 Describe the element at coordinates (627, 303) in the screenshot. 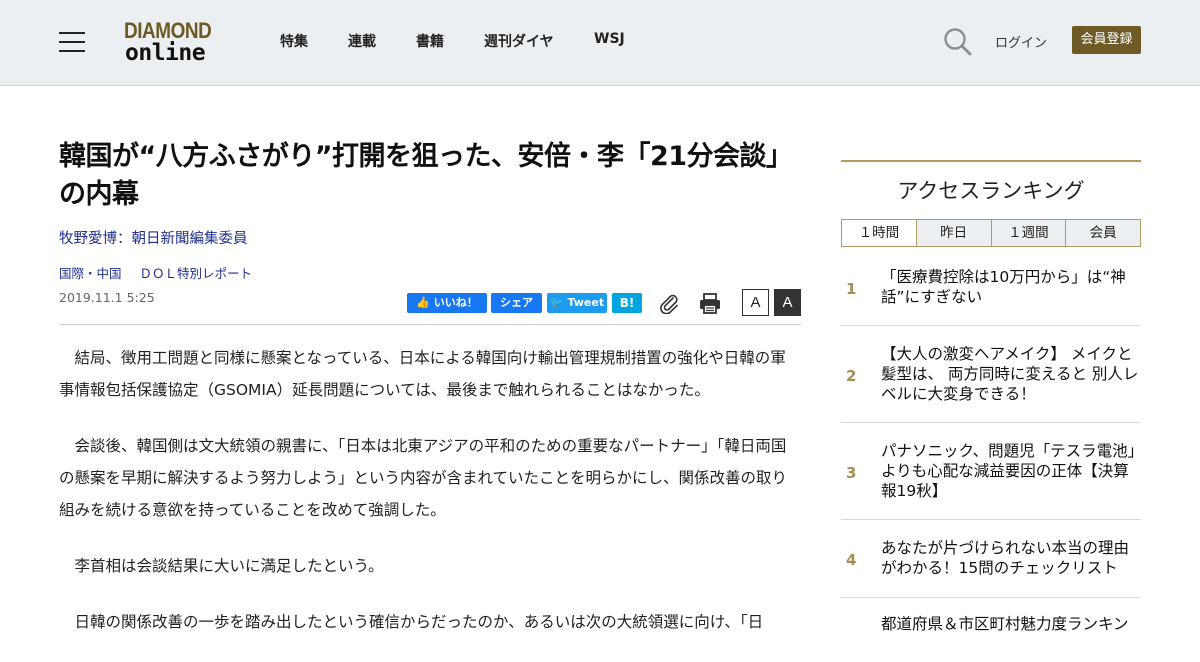

I see `hatena-bookmark-button: B!` at that location.